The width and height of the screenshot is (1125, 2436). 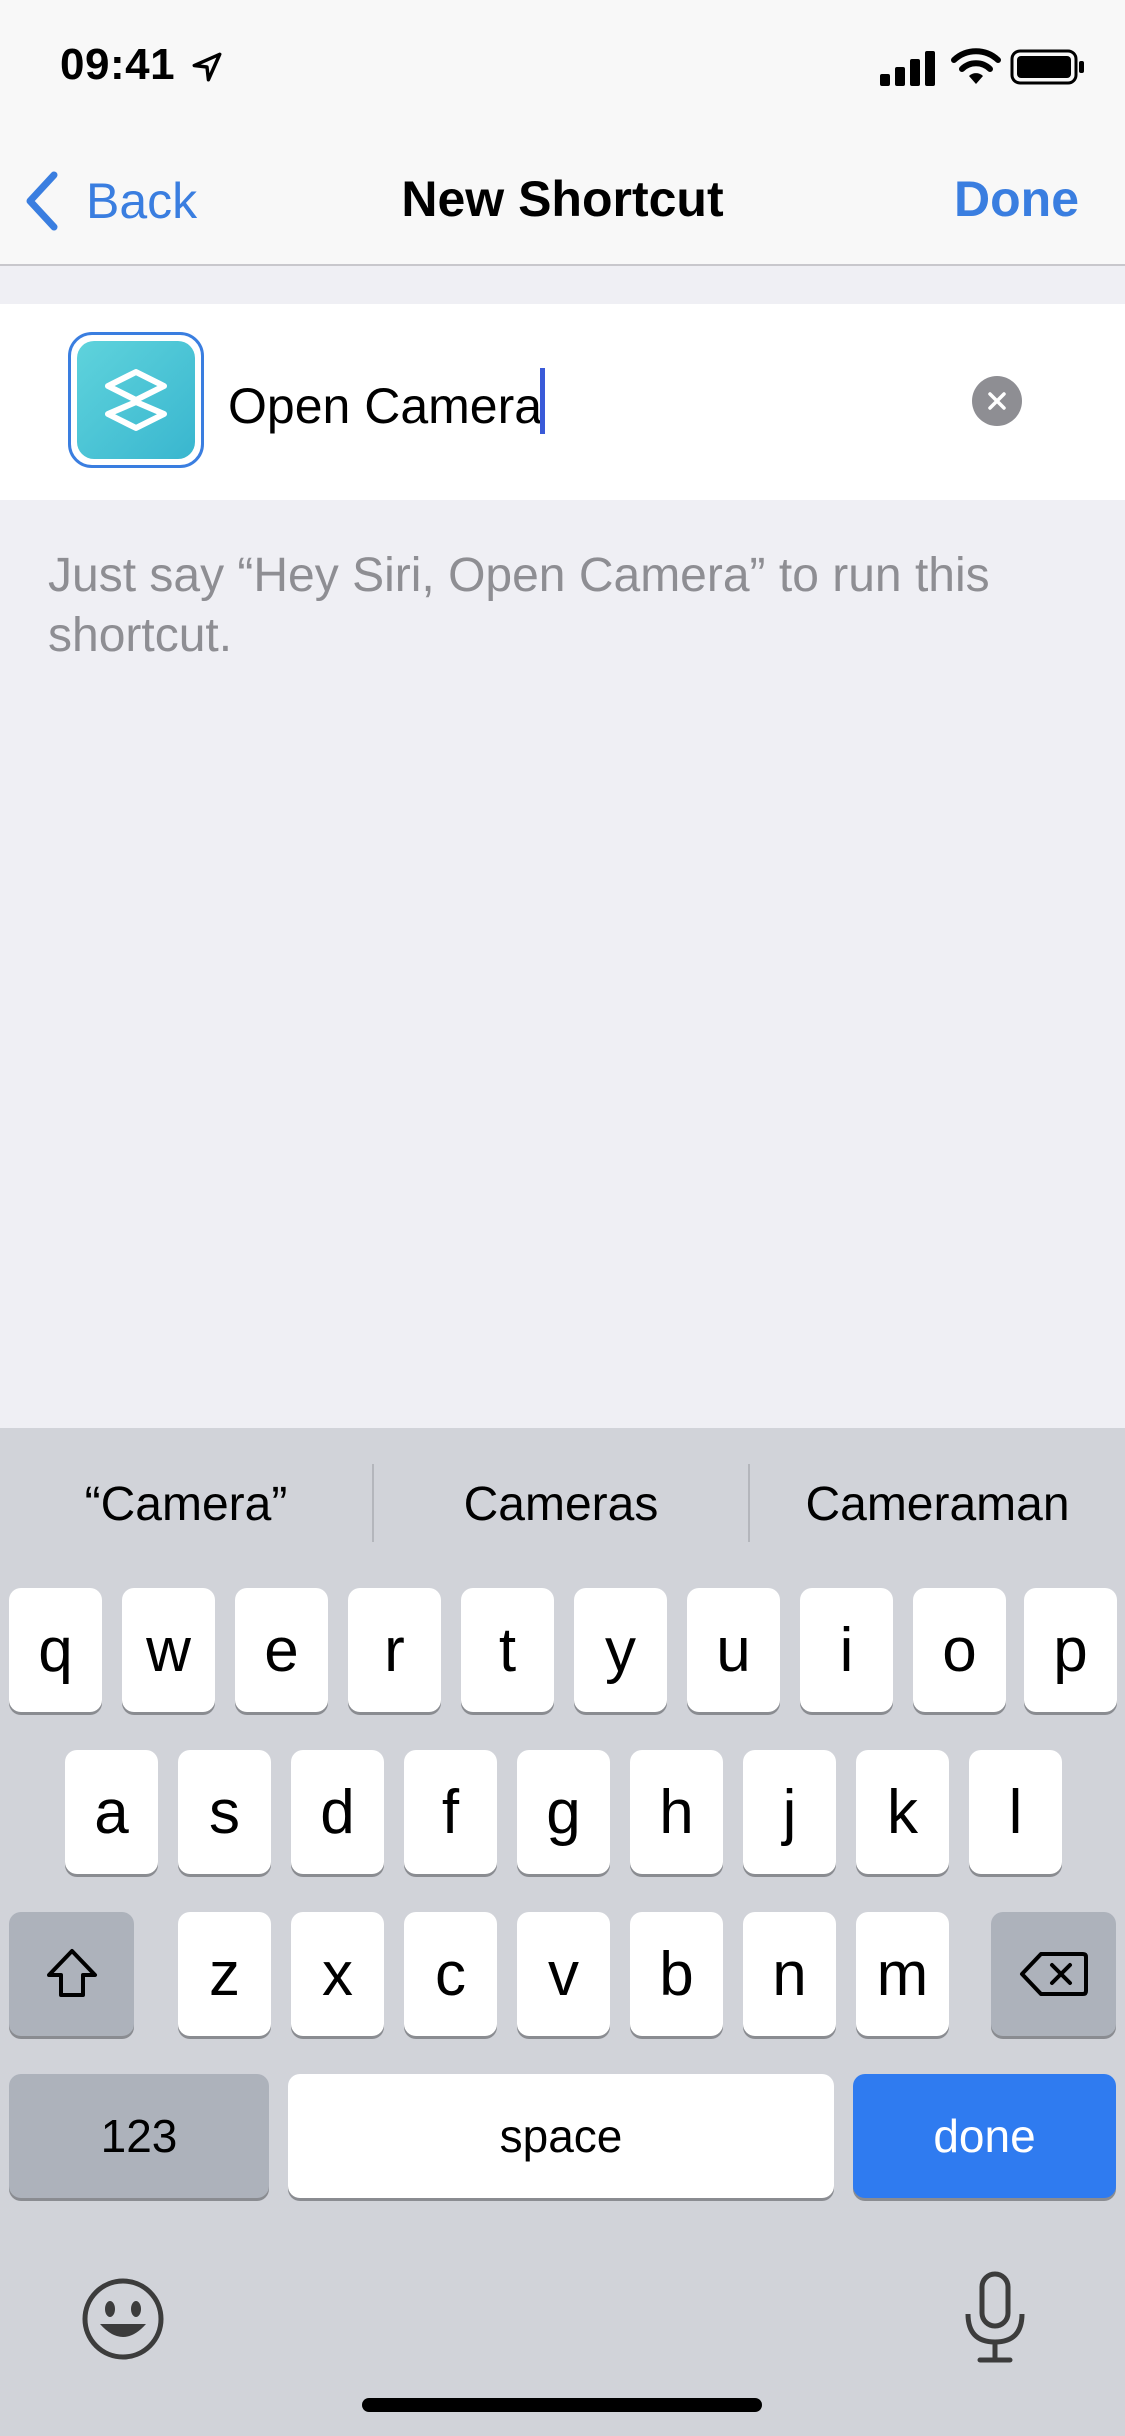 I want to click on key-y: y, so click(x=620, y=1650).